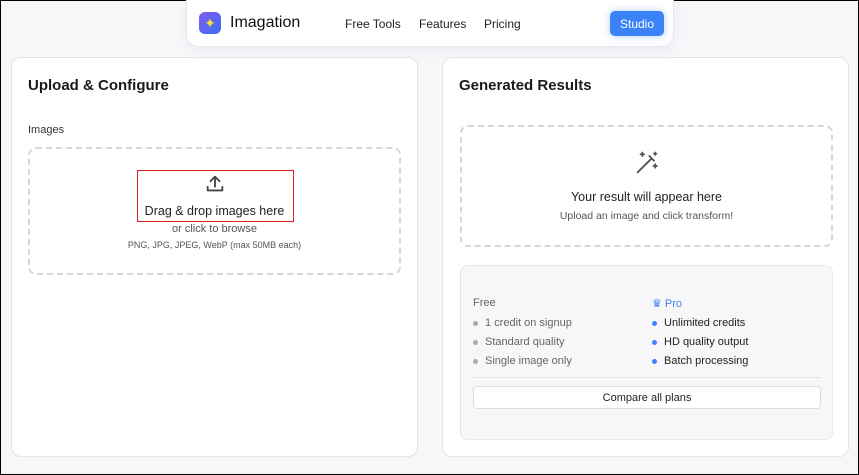 This screenshot has height=475, width=859. What do you see at coordinates (265, 23) in the screenshot?
I see `brand-name: Imagation` at bounding box center [265, 23].